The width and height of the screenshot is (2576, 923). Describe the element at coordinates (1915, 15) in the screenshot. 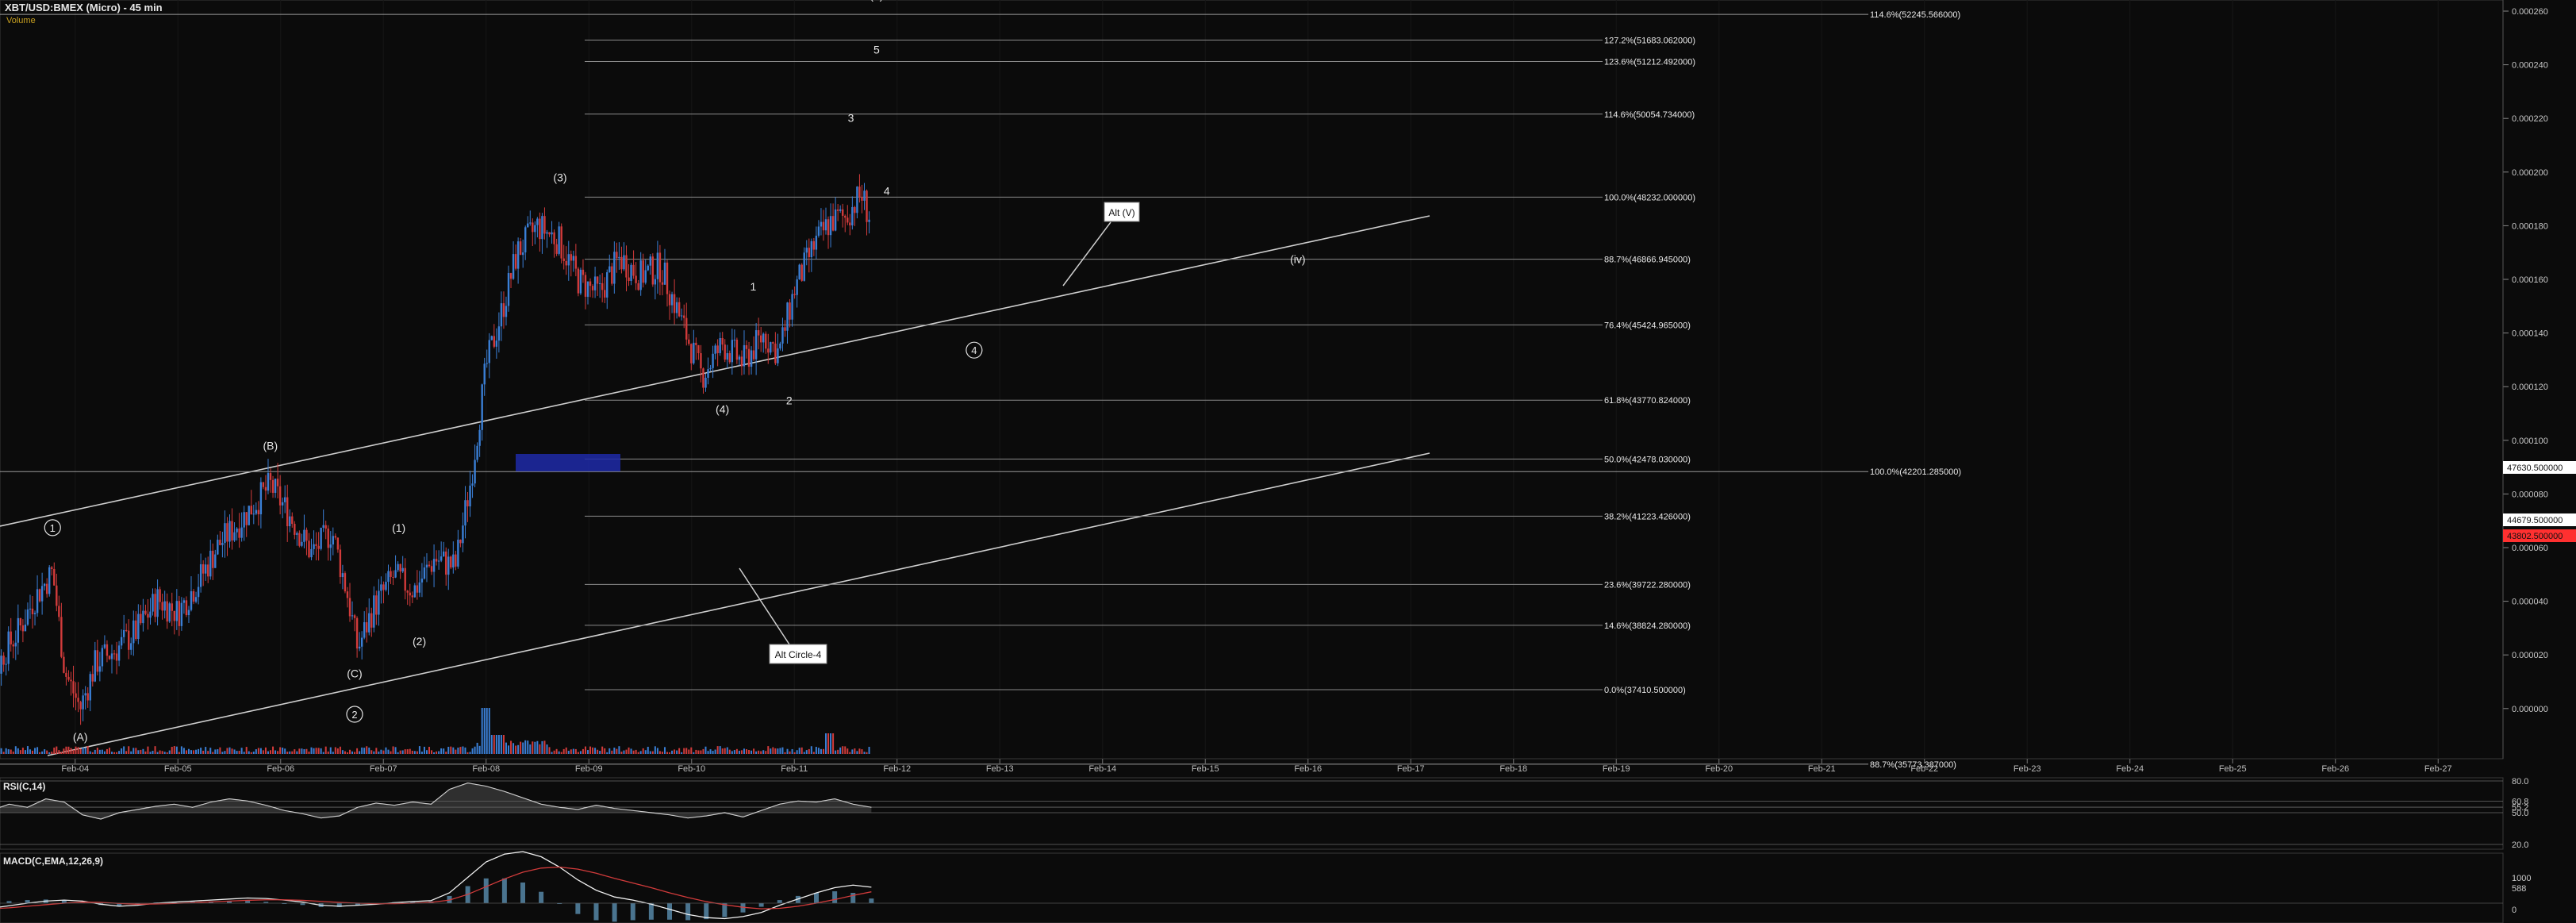

I see `fib-right-label: 114.6%(52245.566000)` at that location.